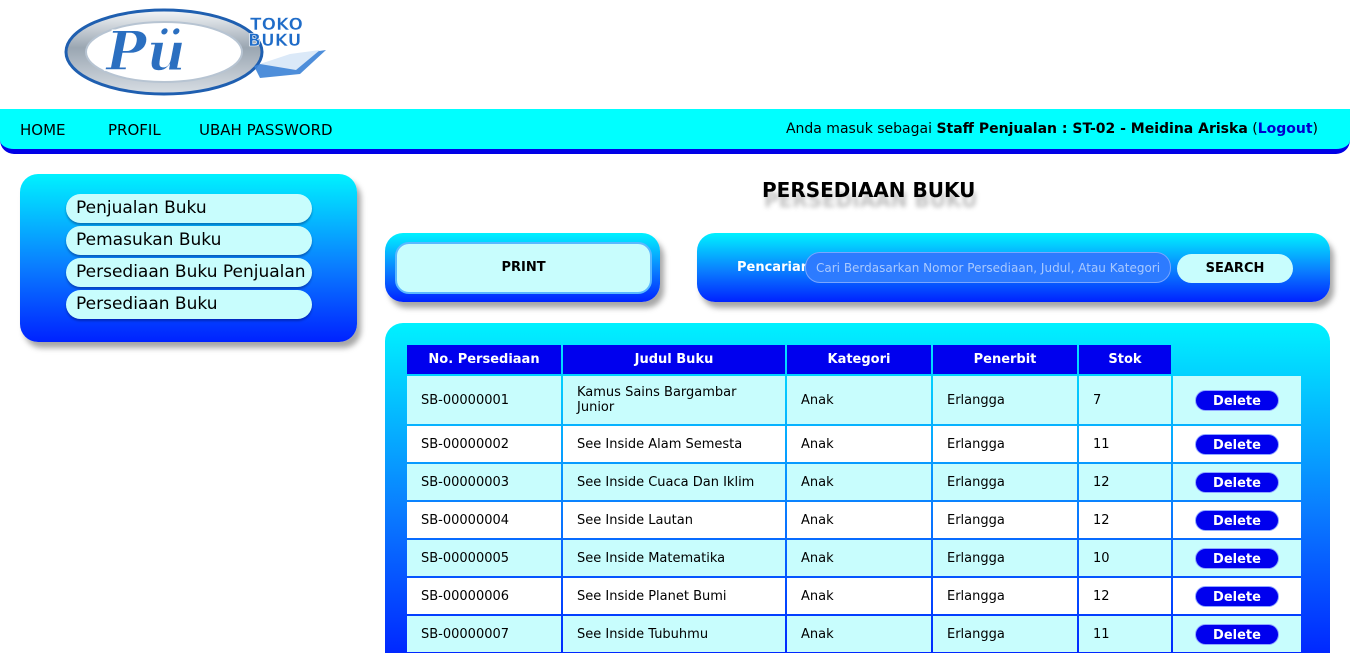 The width and height of the screenshot is (1350, 653). I want to click on cell-judul: See Inside Lautan, so click(674, 520).